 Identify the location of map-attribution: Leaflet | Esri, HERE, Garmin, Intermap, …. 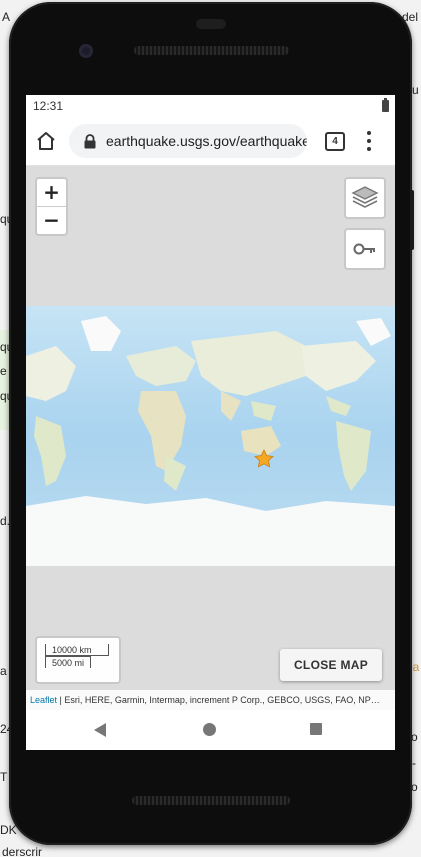
(210, 700).